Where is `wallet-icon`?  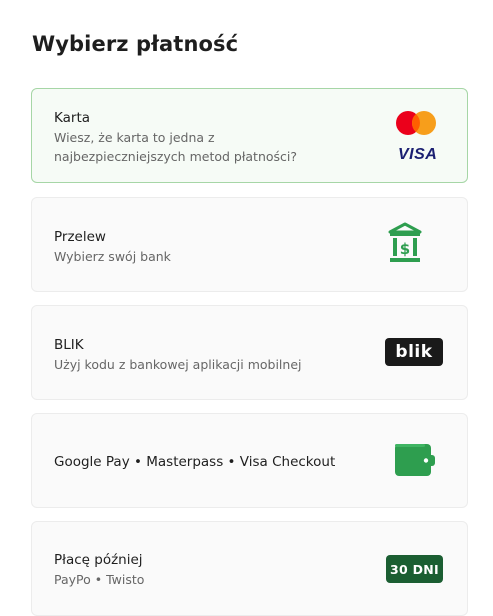 wallet-icon is located at coordinates (415, 460).